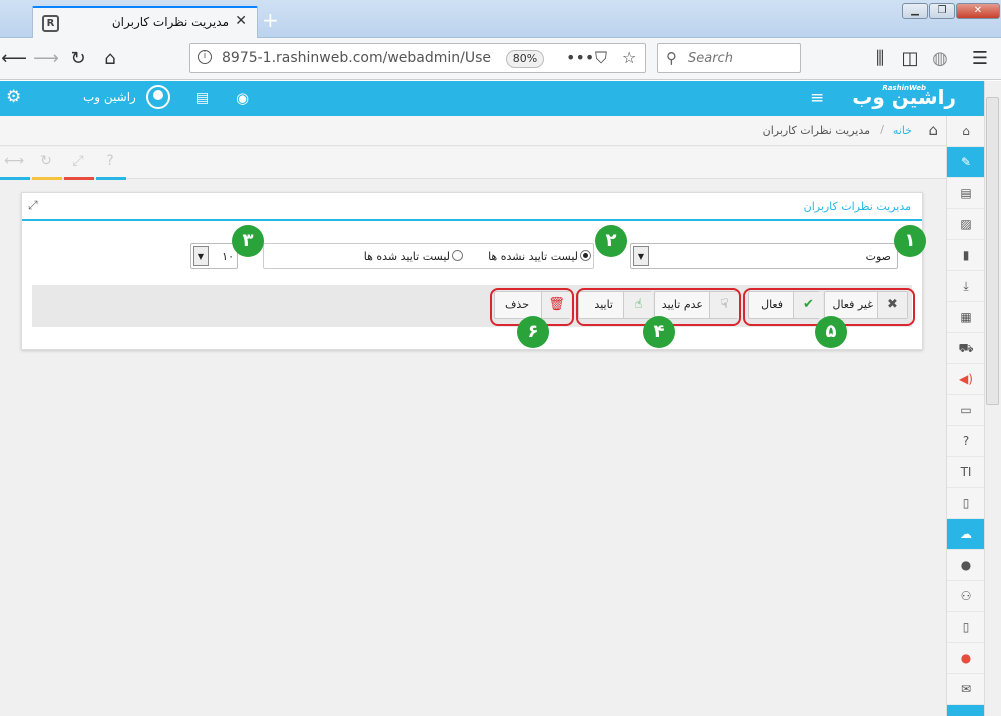  I want to click on sidebar-item-download: ⤓, so click(965, 286).